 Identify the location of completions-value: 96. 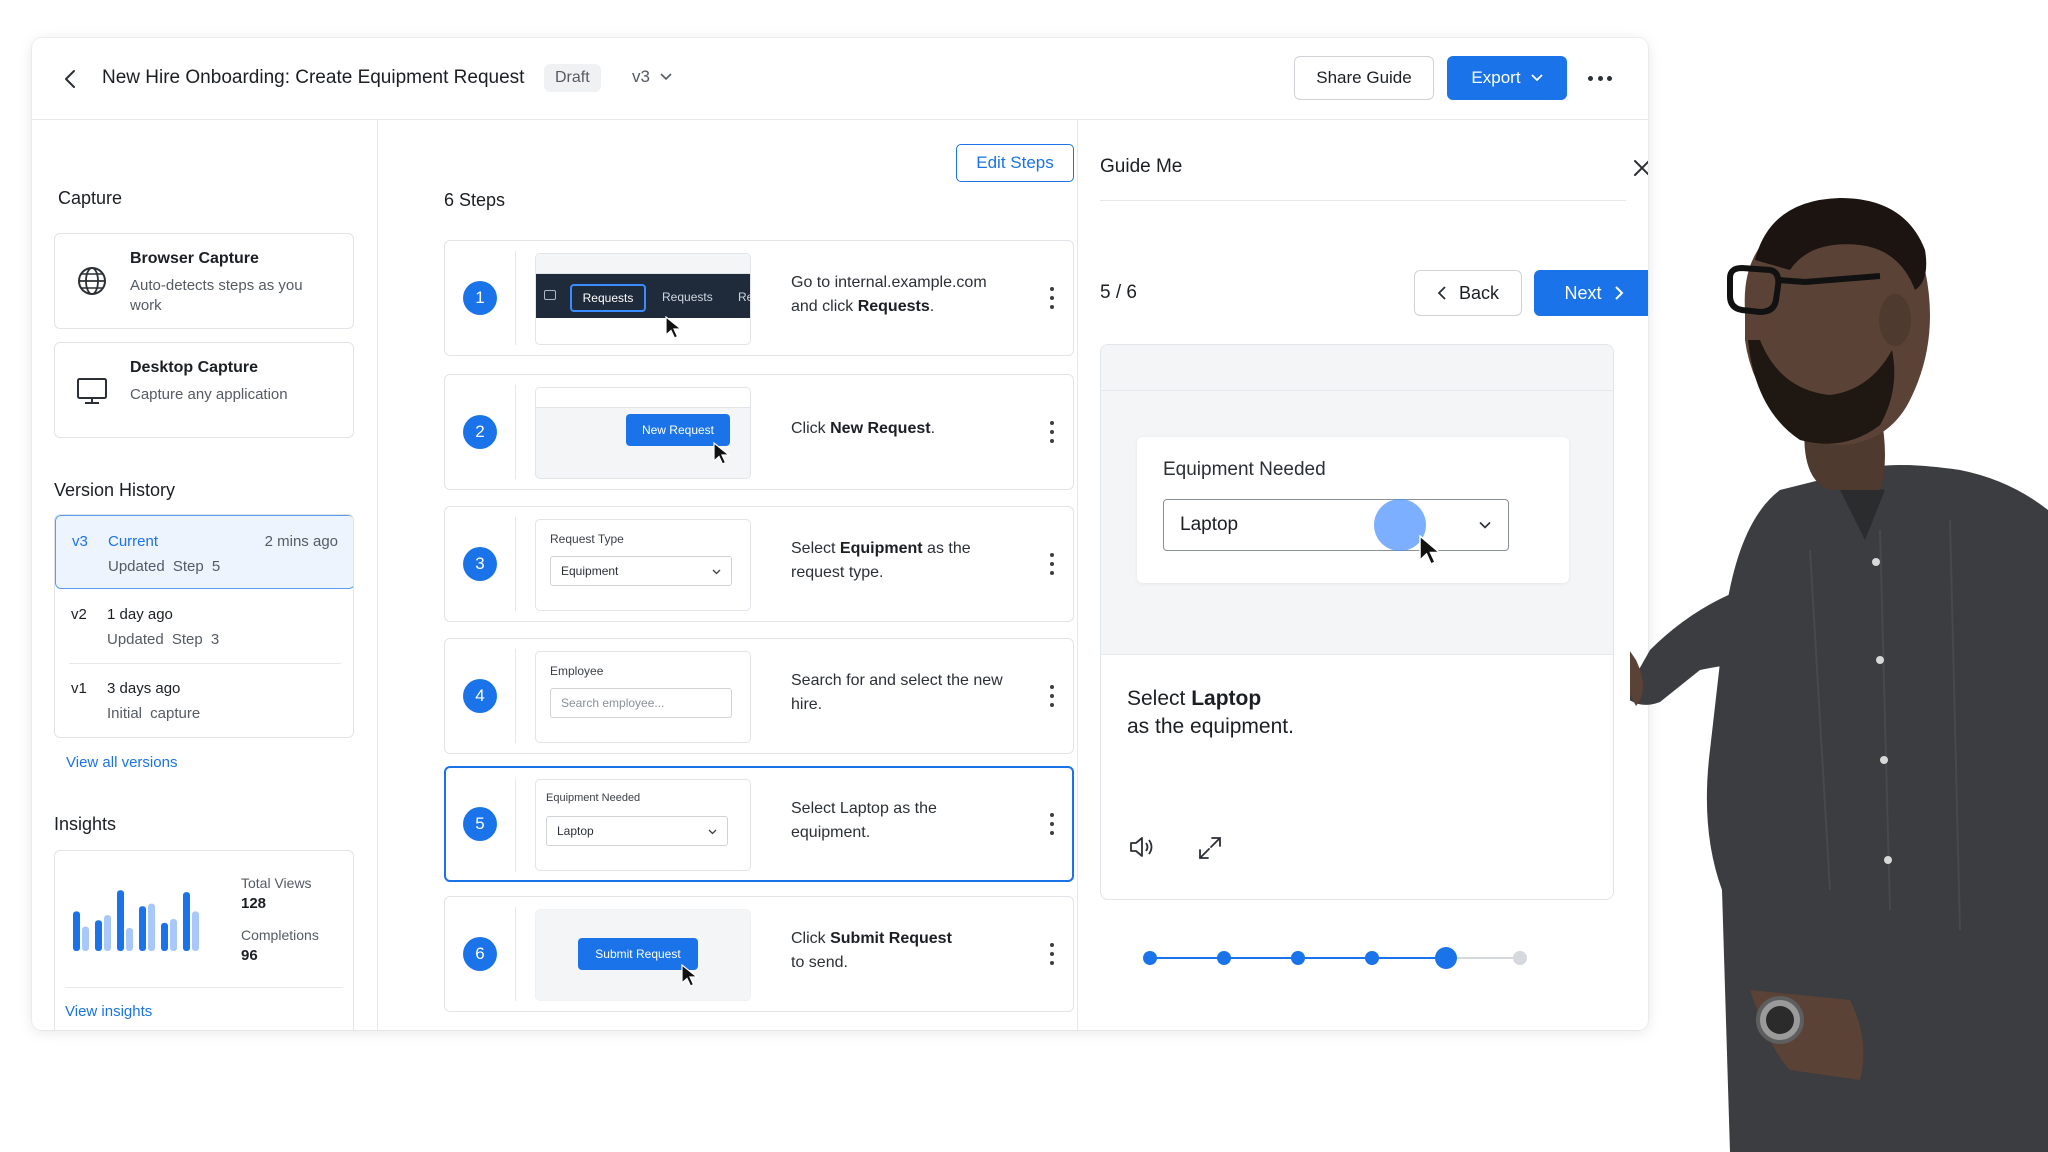
(249, 955).